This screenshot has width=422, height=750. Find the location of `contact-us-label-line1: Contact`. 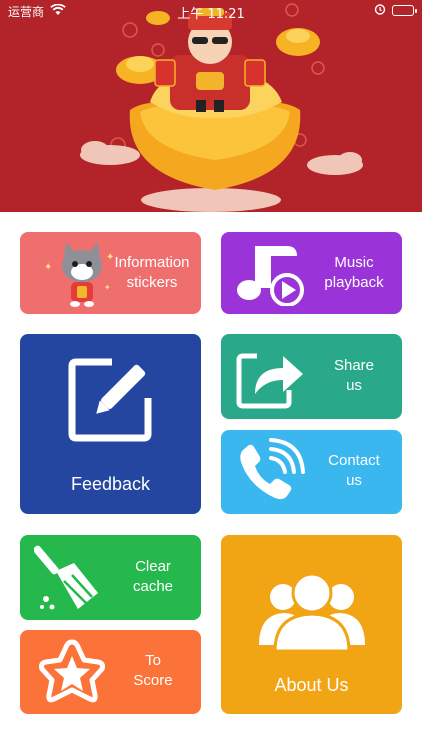

contact-us-label-line1: Contact is located at coordinates (354, 460).